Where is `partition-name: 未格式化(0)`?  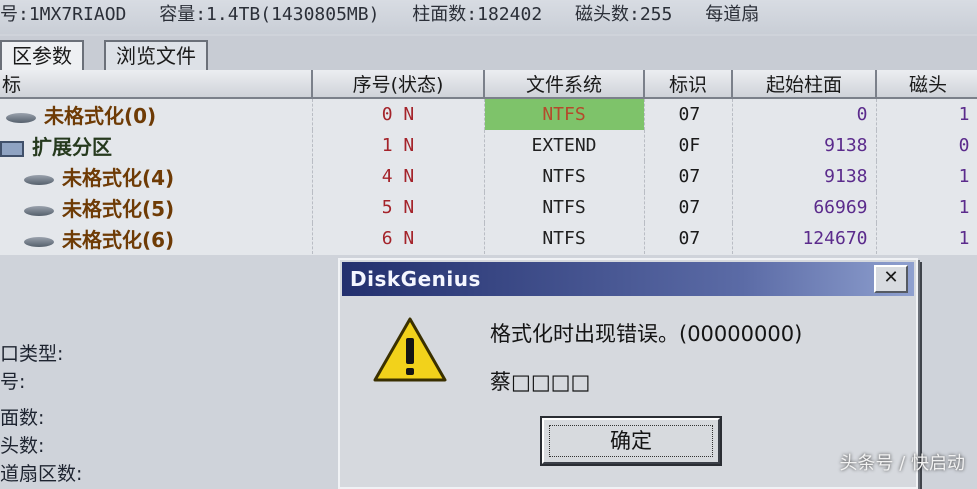
partition-name: 未格式化(0) is located at coordinates (100, 116).